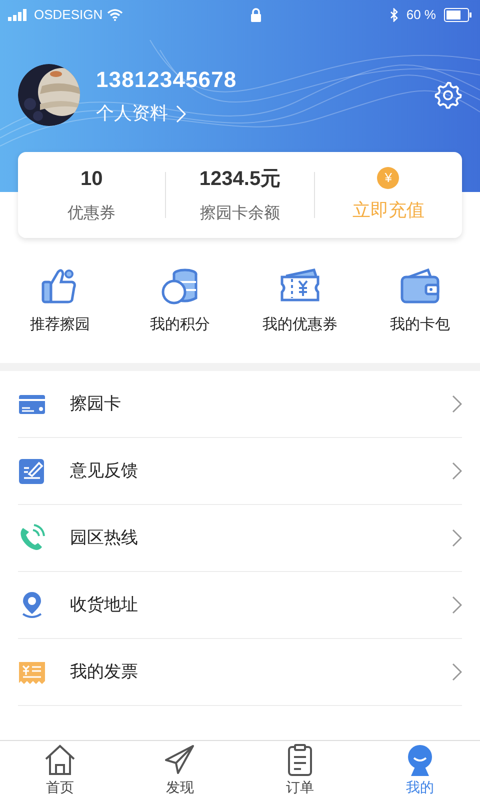  What do you see at coordinates (458, 15) in the screenshot?
I see `battery-icon` at bounding box center [458, 15].